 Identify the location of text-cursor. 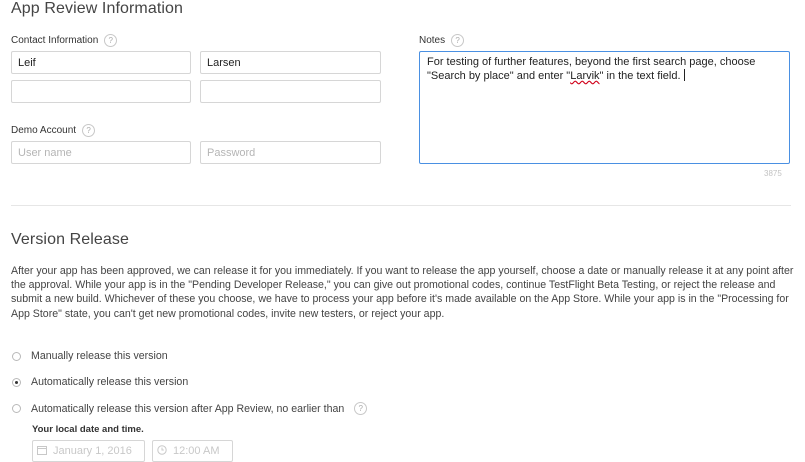
(684, 75).